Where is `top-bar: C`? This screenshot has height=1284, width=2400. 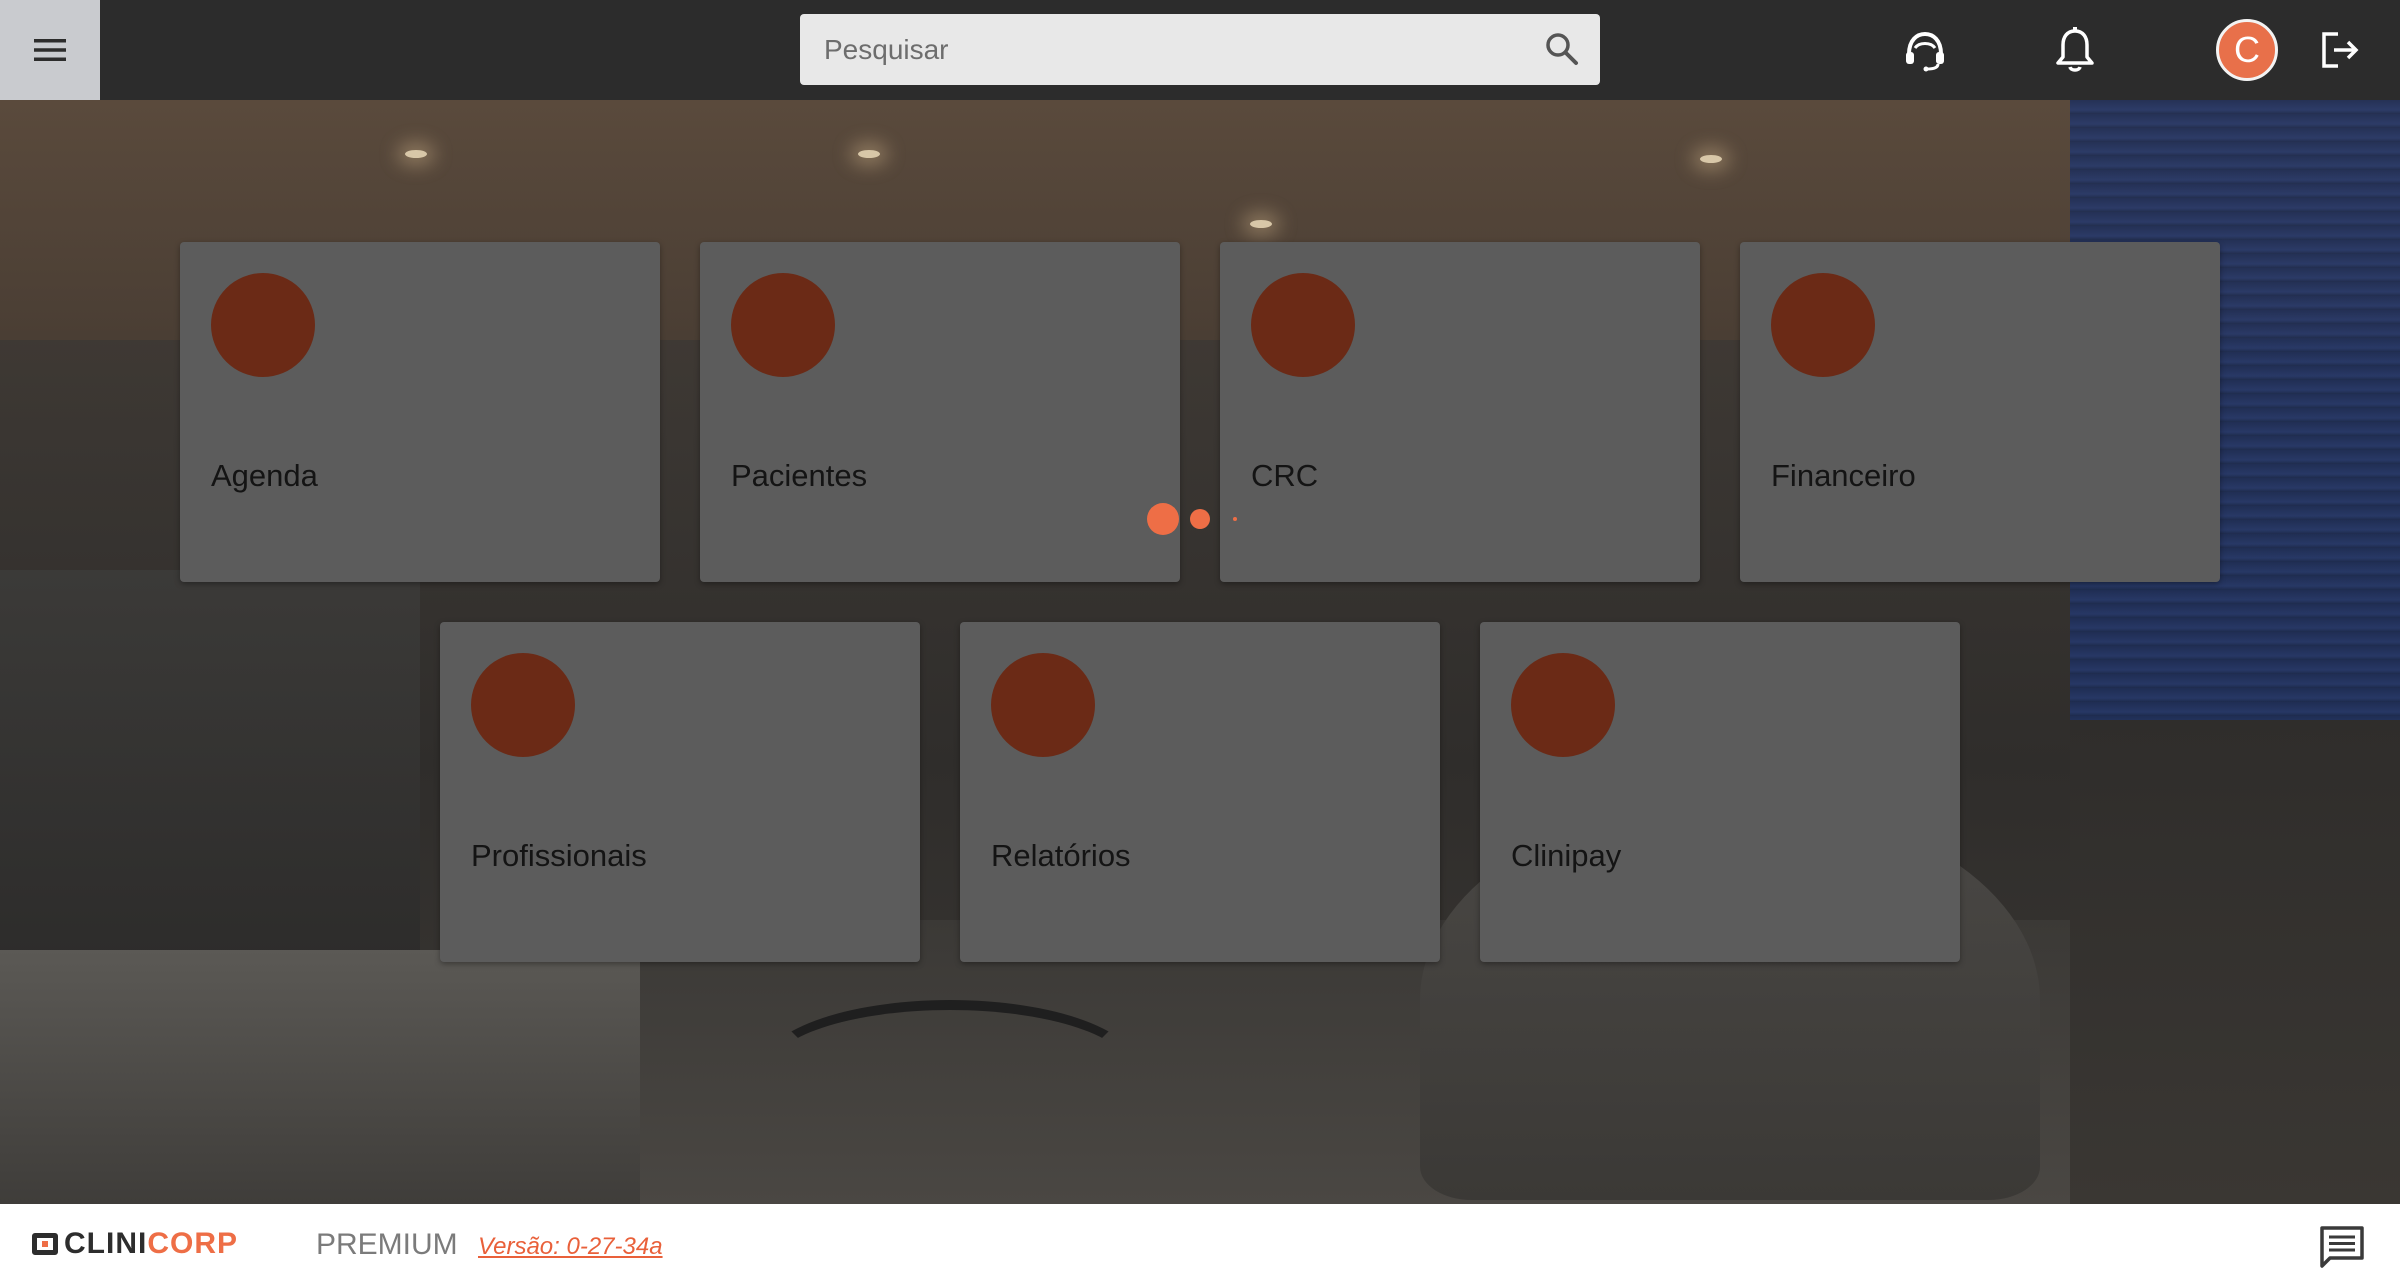
top-bar: C is located at coordinates (1200, 50).